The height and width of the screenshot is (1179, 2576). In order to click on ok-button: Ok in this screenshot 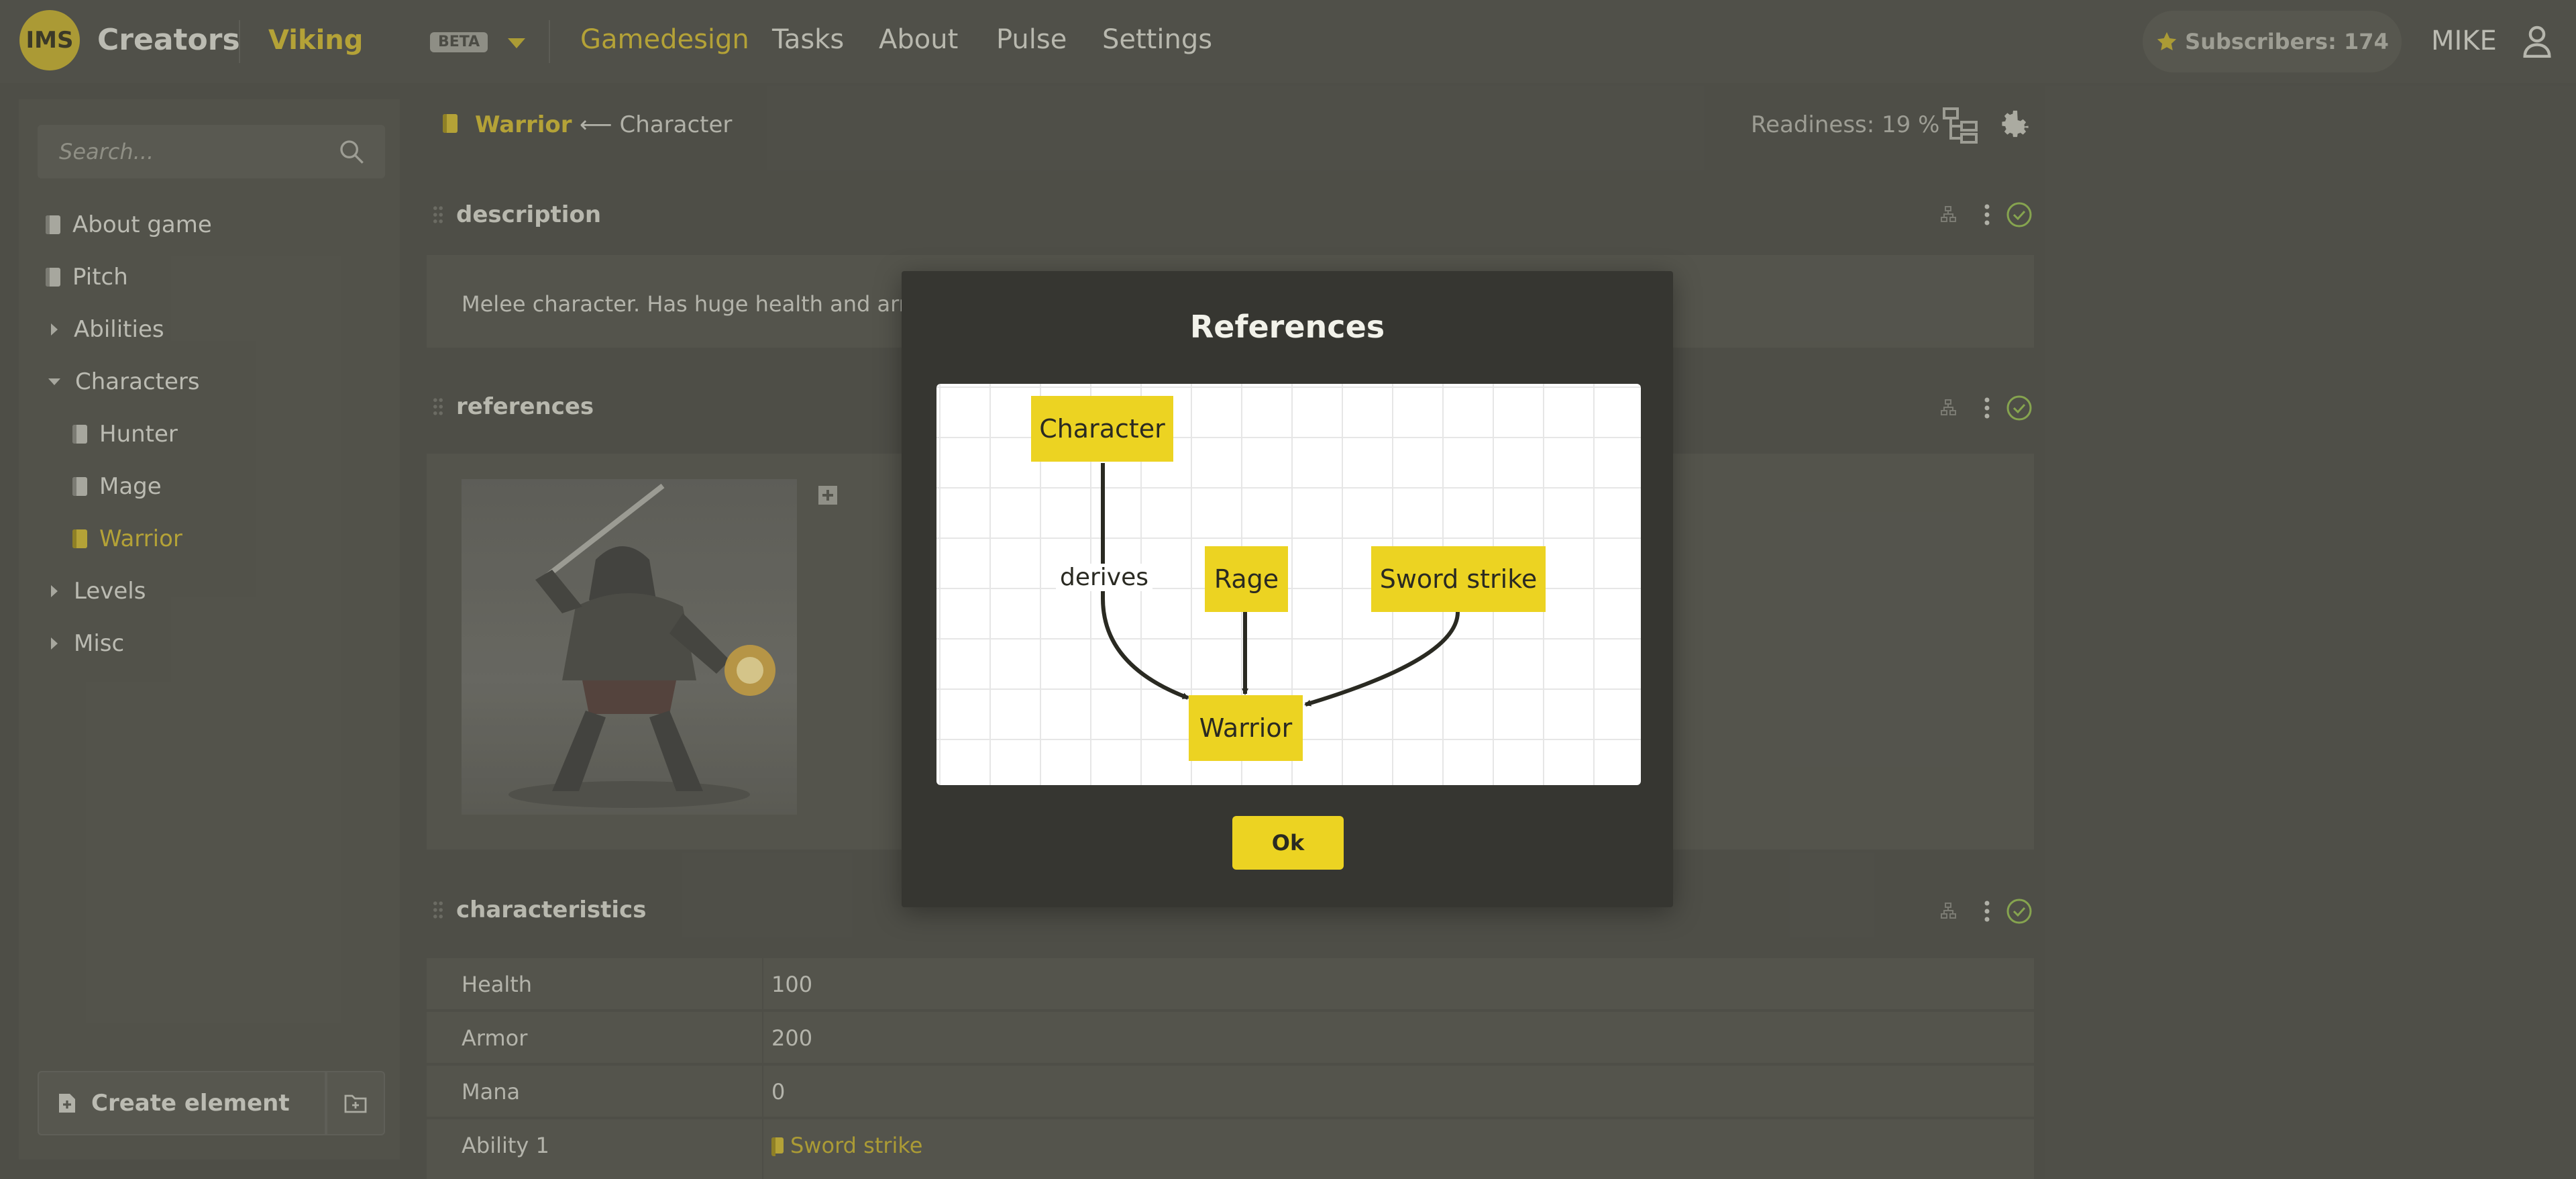, I will do `click(1288, 843)`.